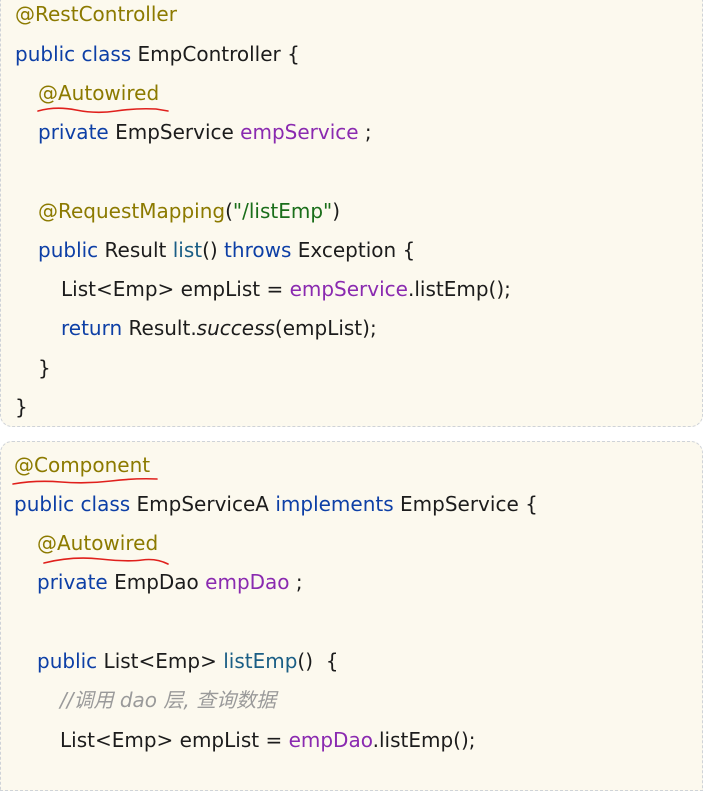 Image resolution: width=705 pixels, height=791 pixels. Describe the element at coordinates (138, 250) in the screenshot. I see `return-type: Result` at that location.